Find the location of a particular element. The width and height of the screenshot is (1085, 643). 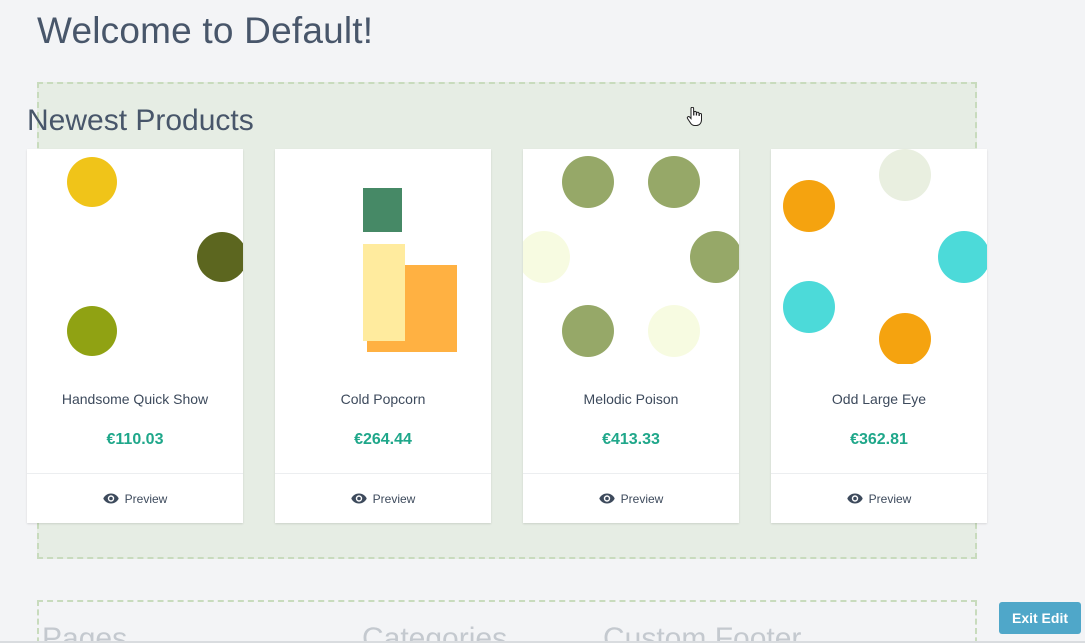

product-name: Handsome Quick Show is located at coordinates (135, 399).